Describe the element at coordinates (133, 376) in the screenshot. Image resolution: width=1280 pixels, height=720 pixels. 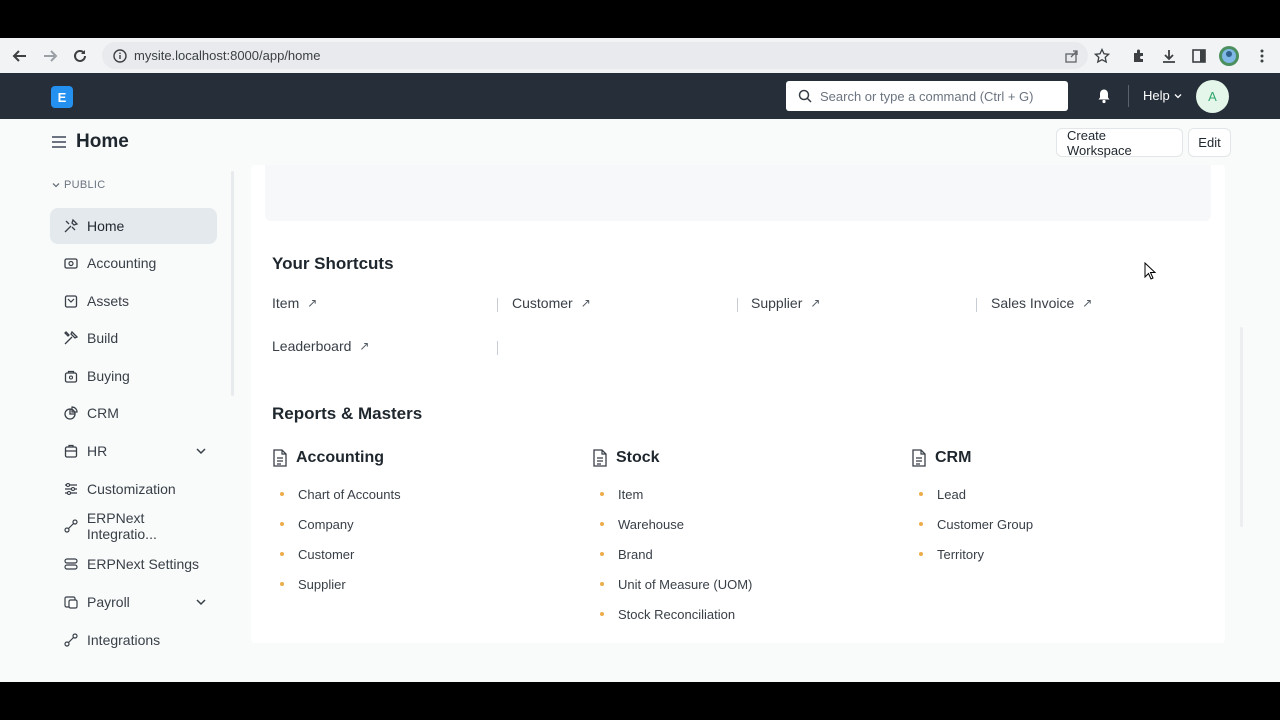
I see `sidebar-item-buying: Buying` at that location.